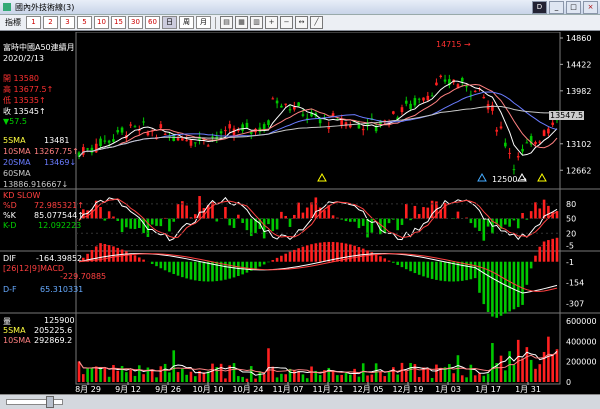  Describe the element at coordinates (556, 7) in the screenshot. I see `minimize-button: _` at that location.